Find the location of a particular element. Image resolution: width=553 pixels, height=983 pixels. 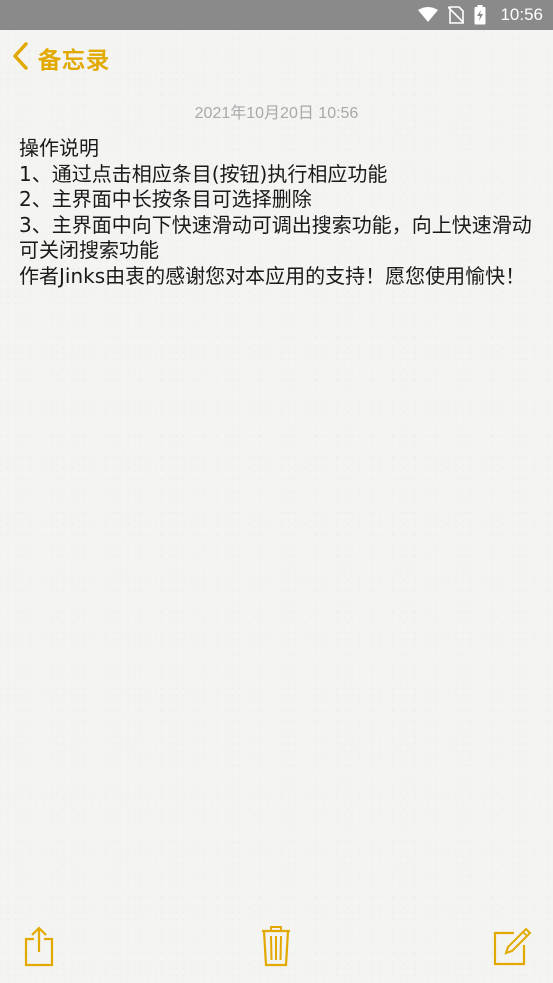

chevron-left-icon is located at coordinates (21, 58).